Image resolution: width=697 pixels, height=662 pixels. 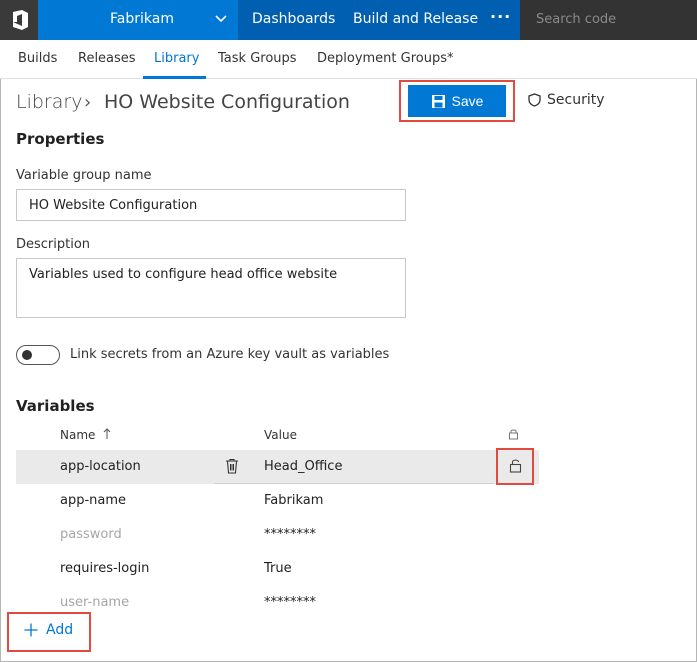 I want to click on project-selector: Fabrikam, so click(x=138, y=20).